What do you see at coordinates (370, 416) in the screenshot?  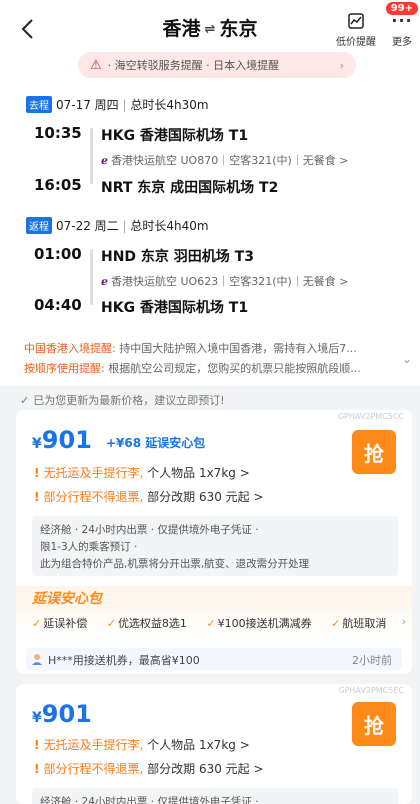 I see `fare-code: GPHAV2PMC5CC` at bounding box center [370, 416].